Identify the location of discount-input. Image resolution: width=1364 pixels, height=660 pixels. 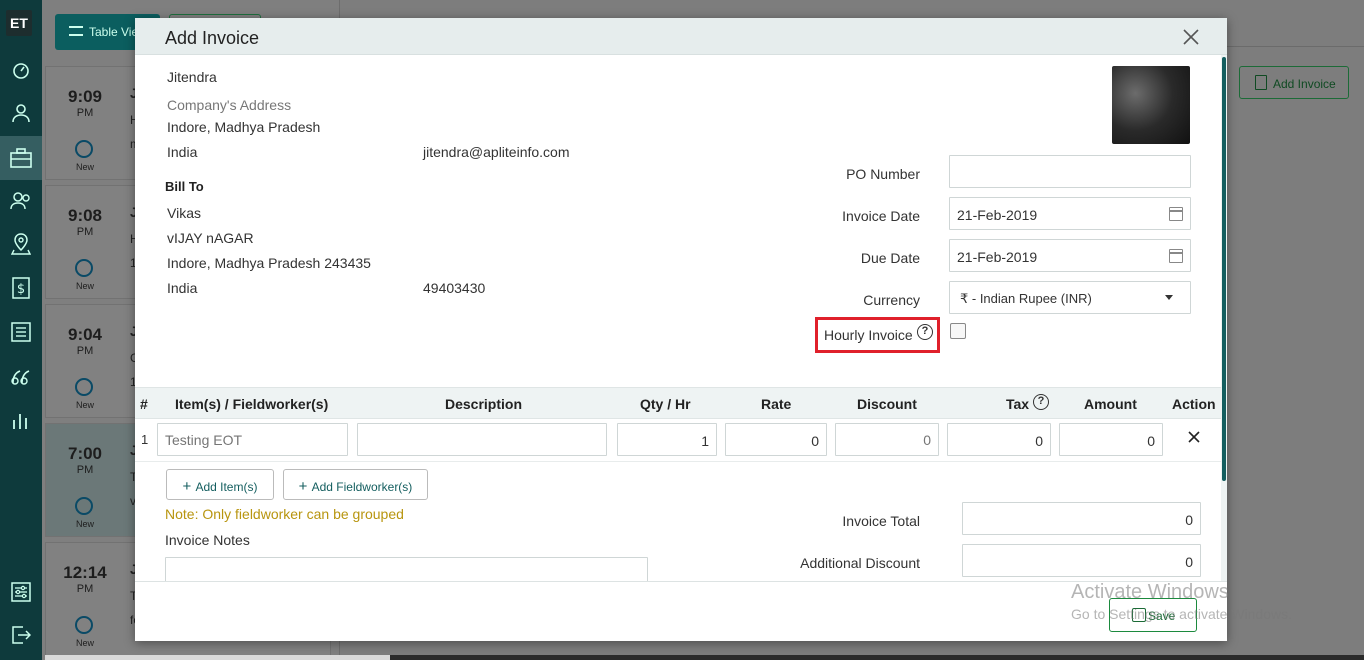
(887, 439).